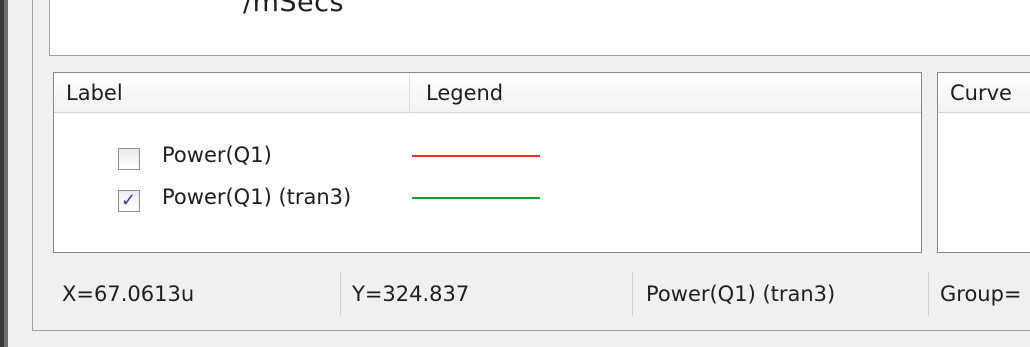 The height and width of the screenshot is (347, 1030). I want to click on status-trace-name: Power(Q1) (tran3), so click(741, 294).